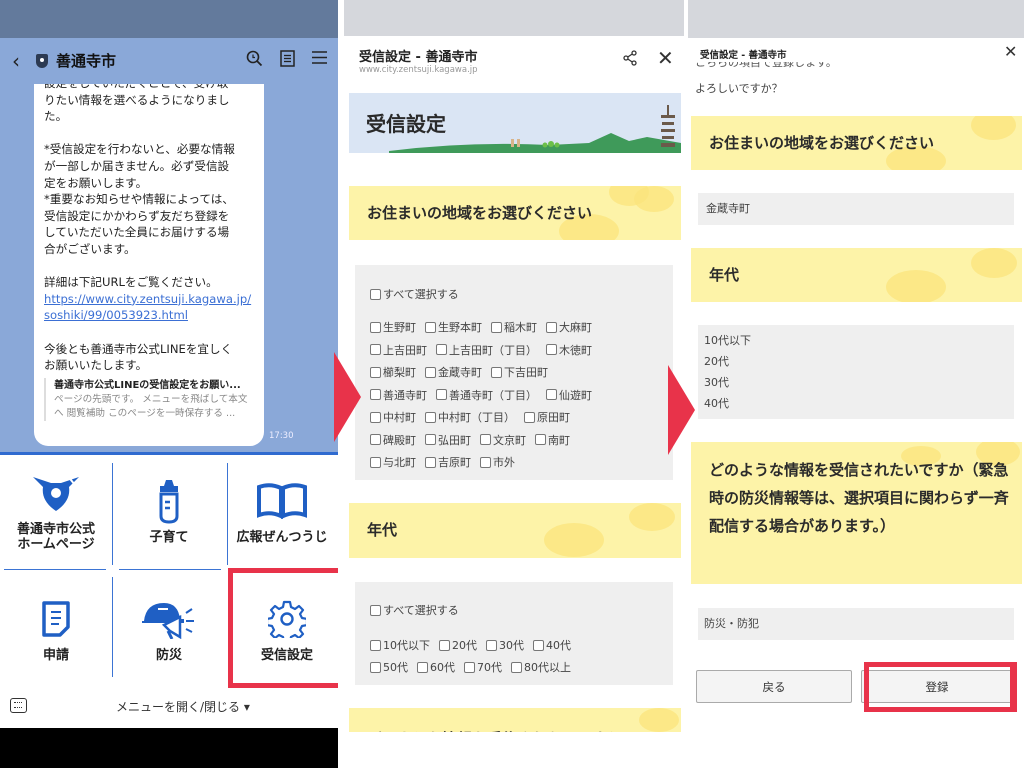 The height and width of the screenshot is (768, 1024). Describe the element at coordinates (494, 730) in the screenshot. I see `info-heading-text: どのような情報を受信されたいですか` at that location.